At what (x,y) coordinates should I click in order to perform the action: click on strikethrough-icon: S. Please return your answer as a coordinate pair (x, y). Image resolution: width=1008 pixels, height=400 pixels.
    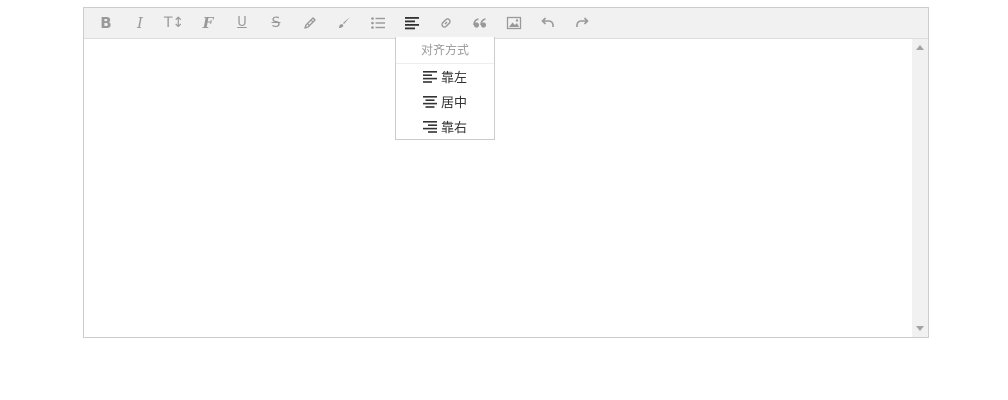
    Looking at the image, I should click on (276, 23).